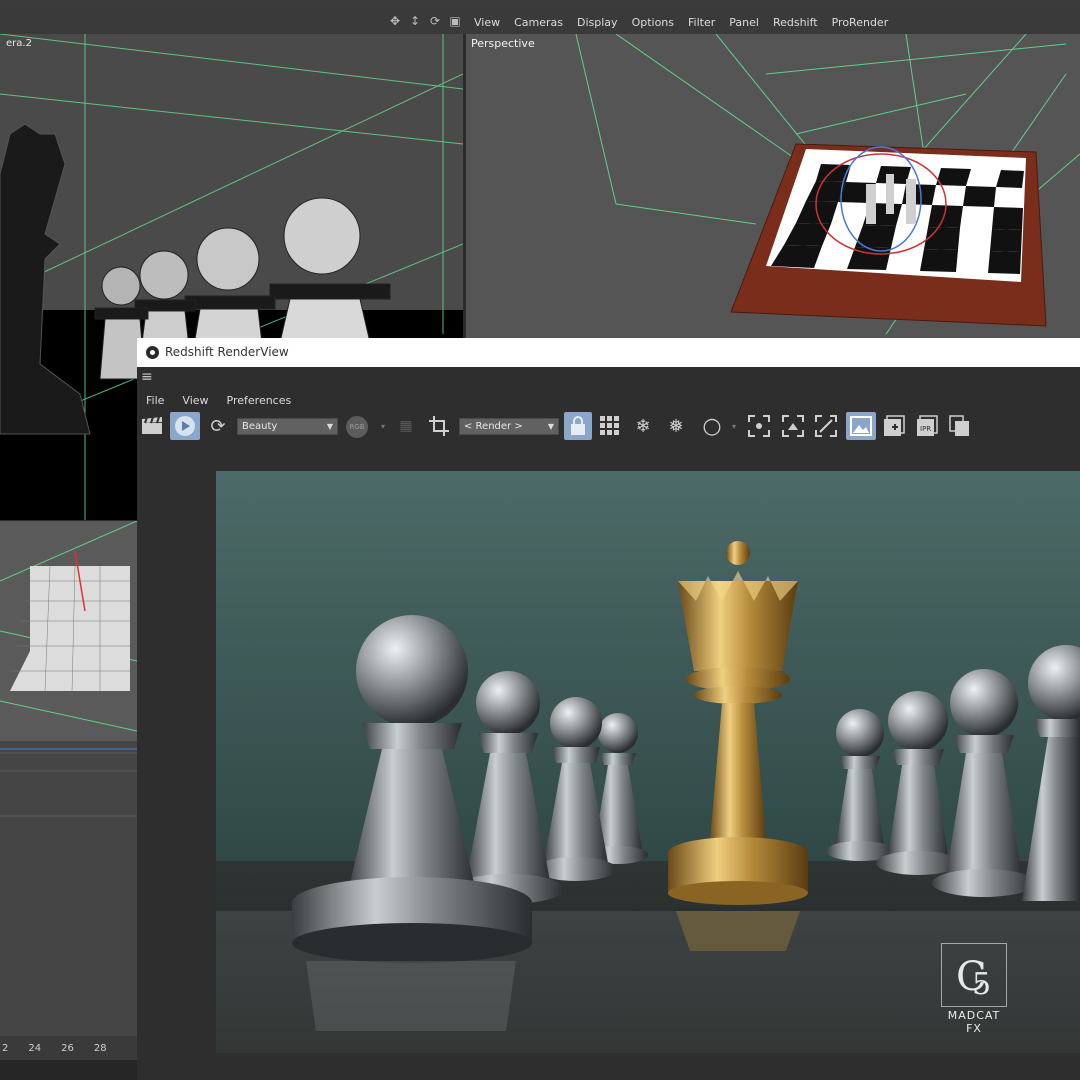  What do you see at coordinates (395, 21) in the screenshot?
I see `move-icon: ✥` at bounding box center [395, 21].